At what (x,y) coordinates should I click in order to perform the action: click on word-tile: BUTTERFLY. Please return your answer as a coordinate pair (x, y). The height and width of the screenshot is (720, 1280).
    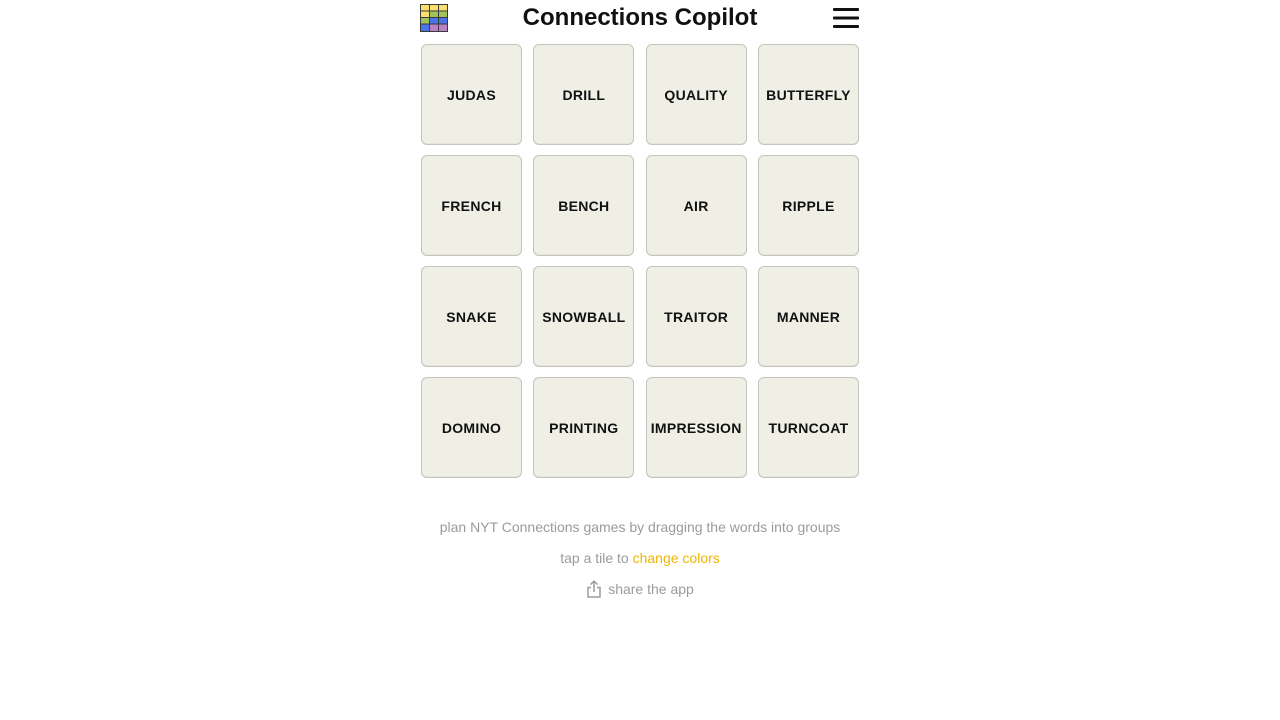
    Looking at the image, I should click on (808, 94).